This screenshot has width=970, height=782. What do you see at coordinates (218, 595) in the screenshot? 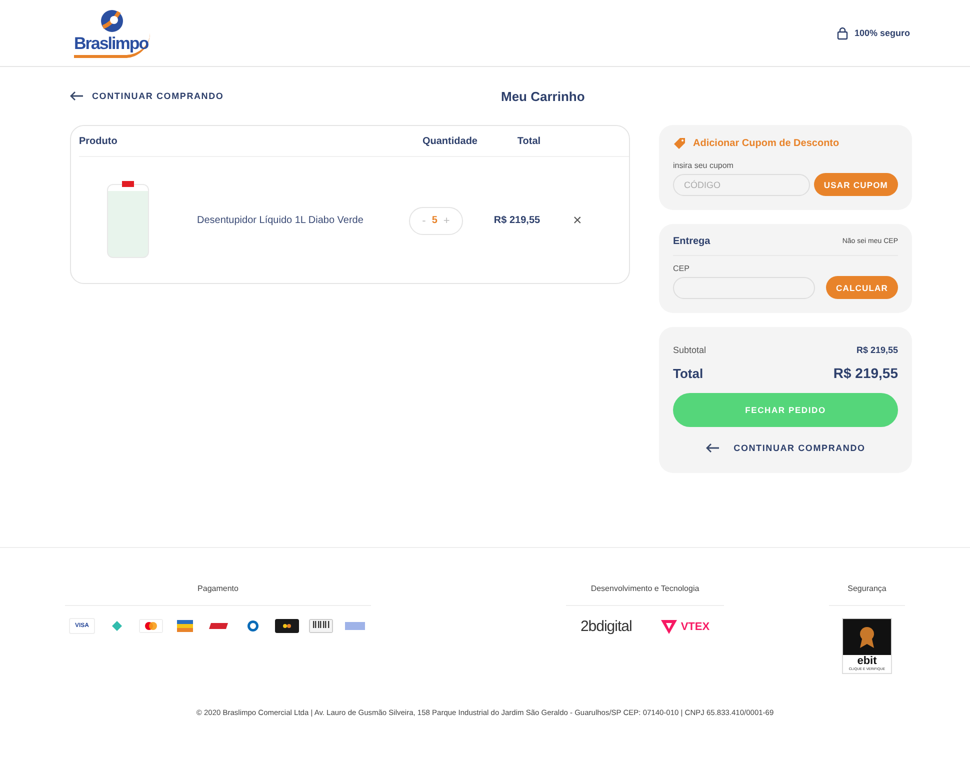
I see `payment-heading: Pagamento` at bounding box center [218, 595].